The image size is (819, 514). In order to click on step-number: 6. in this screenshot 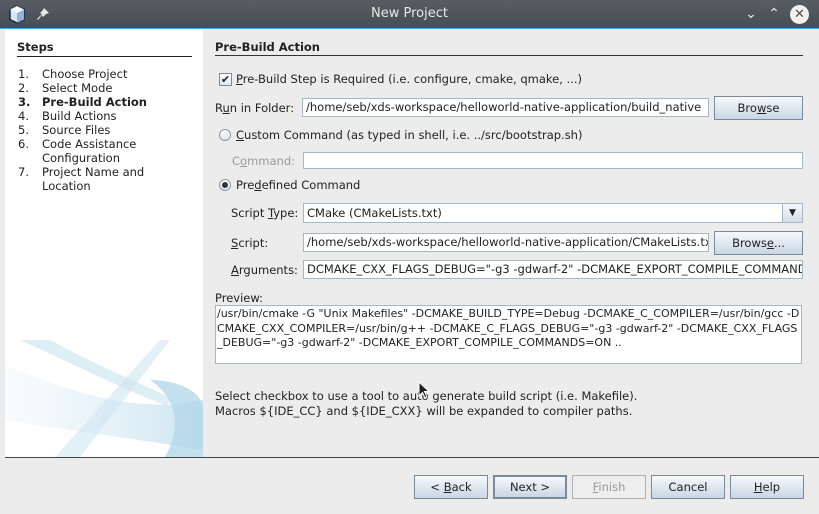, I will do `click(23, 144)`.